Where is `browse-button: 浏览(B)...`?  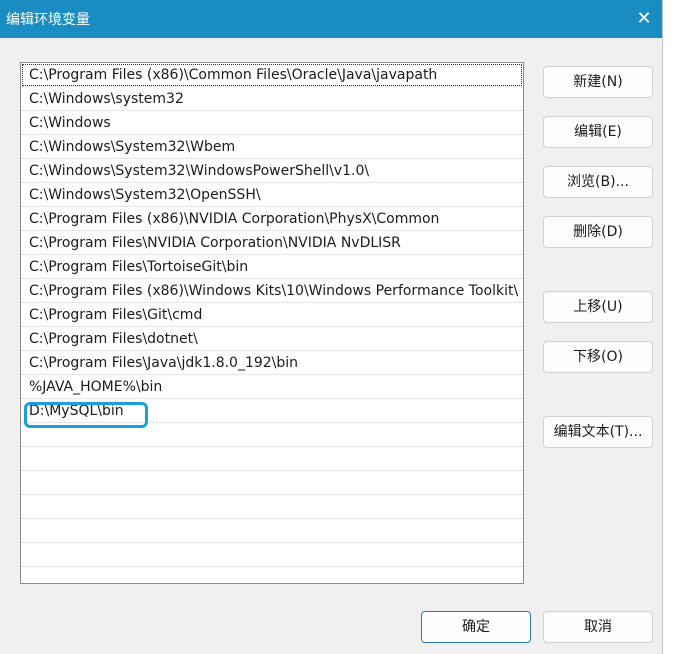 browse-button: 浏览(B)... is located at coordinates (598, 182).